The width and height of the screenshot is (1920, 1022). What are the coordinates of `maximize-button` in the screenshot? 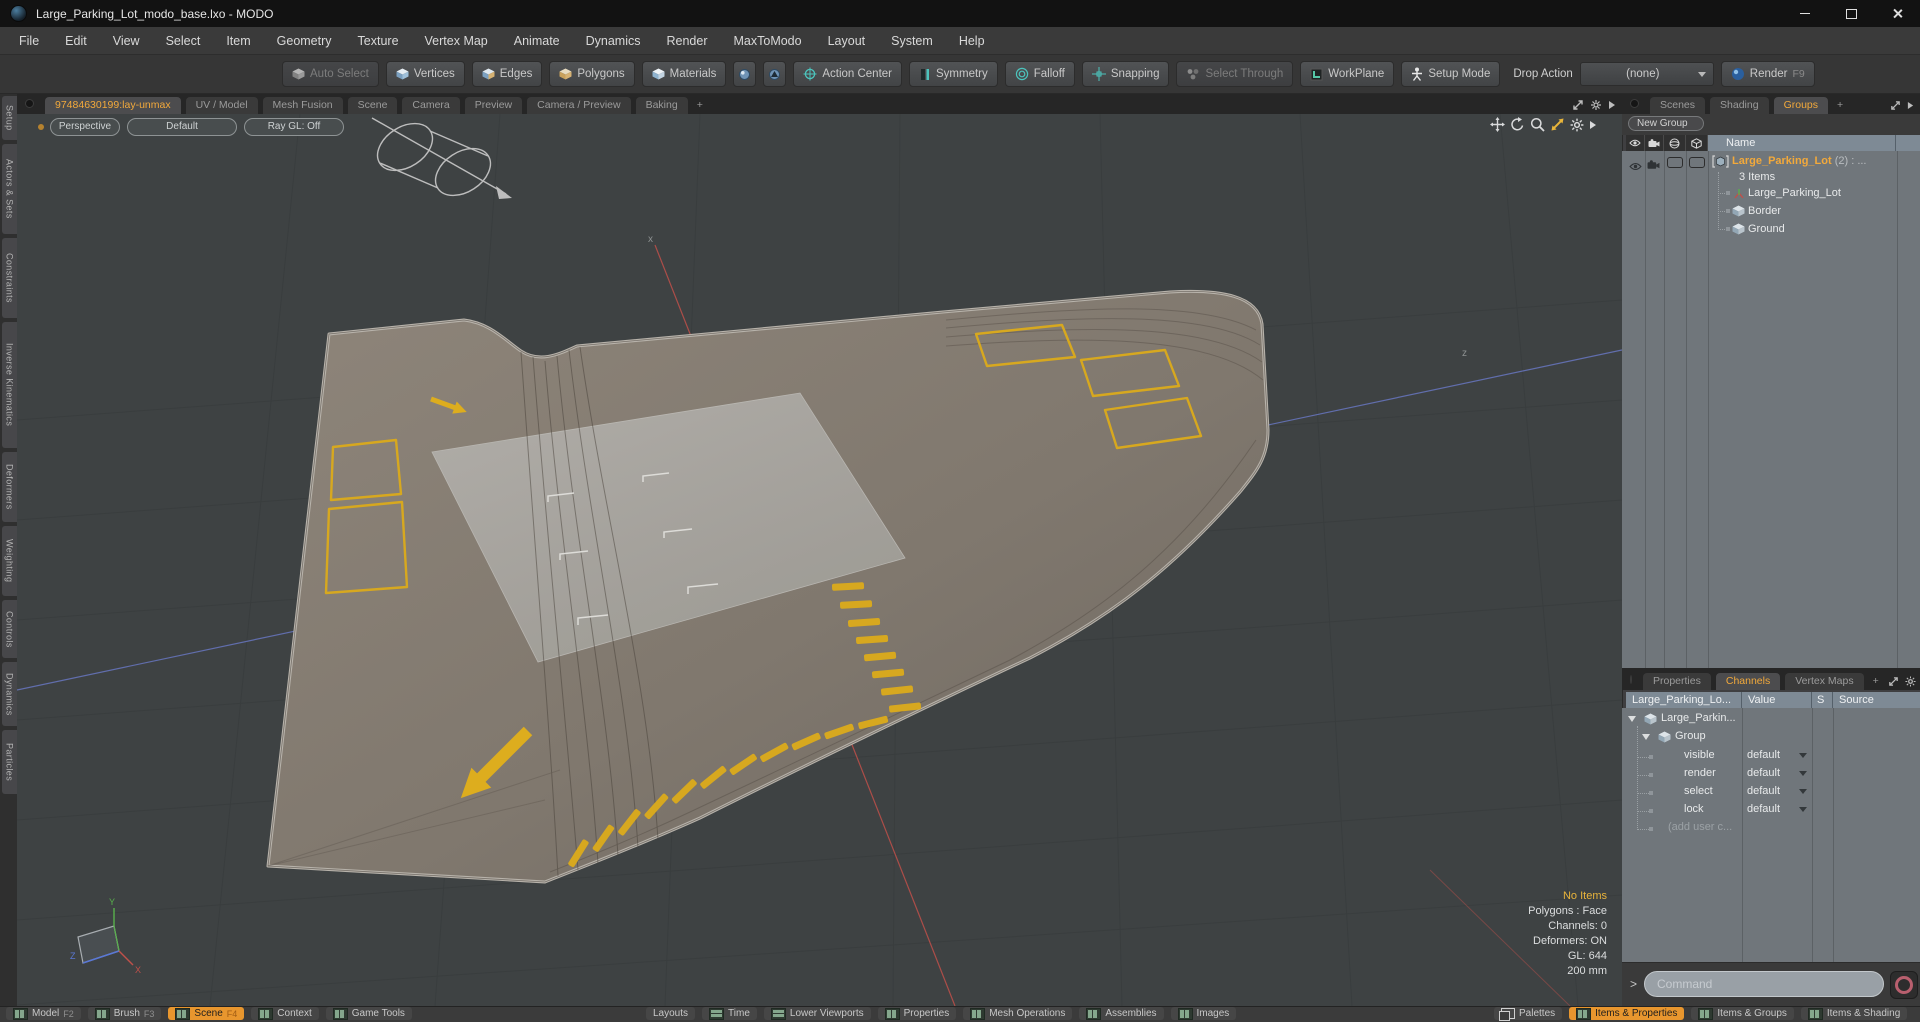 It's located at (1851, 13).